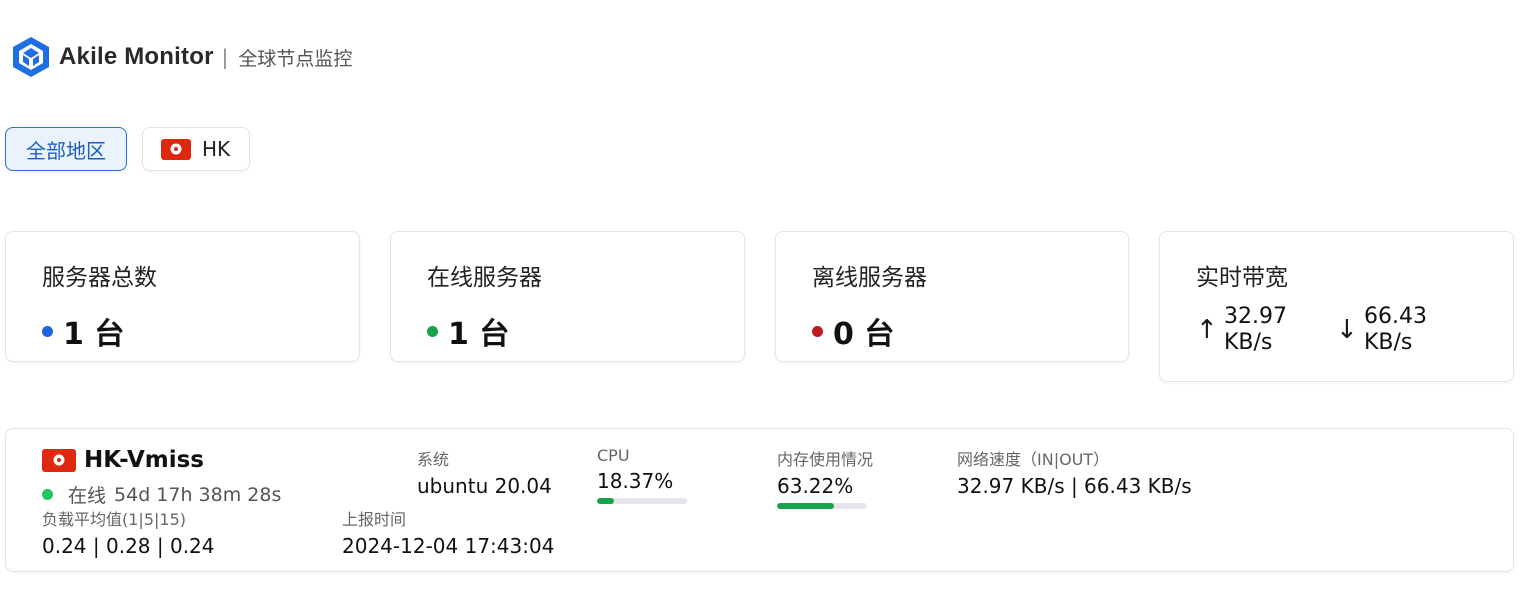  Describe the element at coordinates (585, 331) in the screenshot. I see `online-servers-value-row: 1 台` at that location.